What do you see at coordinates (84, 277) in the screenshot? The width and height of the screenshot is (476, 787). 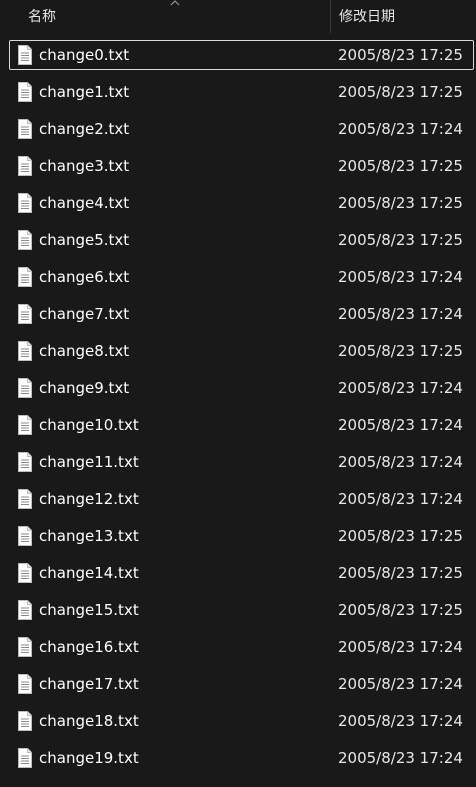 I see `file-name: change6.txt` at bounding box center [84, 277].